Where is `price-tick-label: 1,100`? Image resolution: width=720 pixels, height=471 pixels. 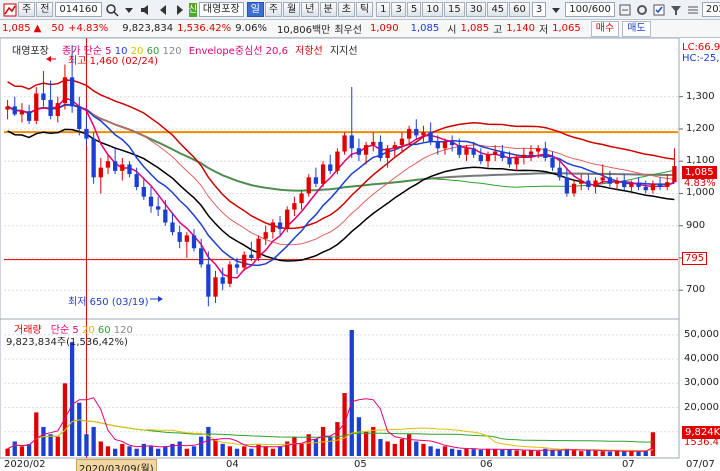
price-tick-label: 1,100 is located at coordinates (700, 161).